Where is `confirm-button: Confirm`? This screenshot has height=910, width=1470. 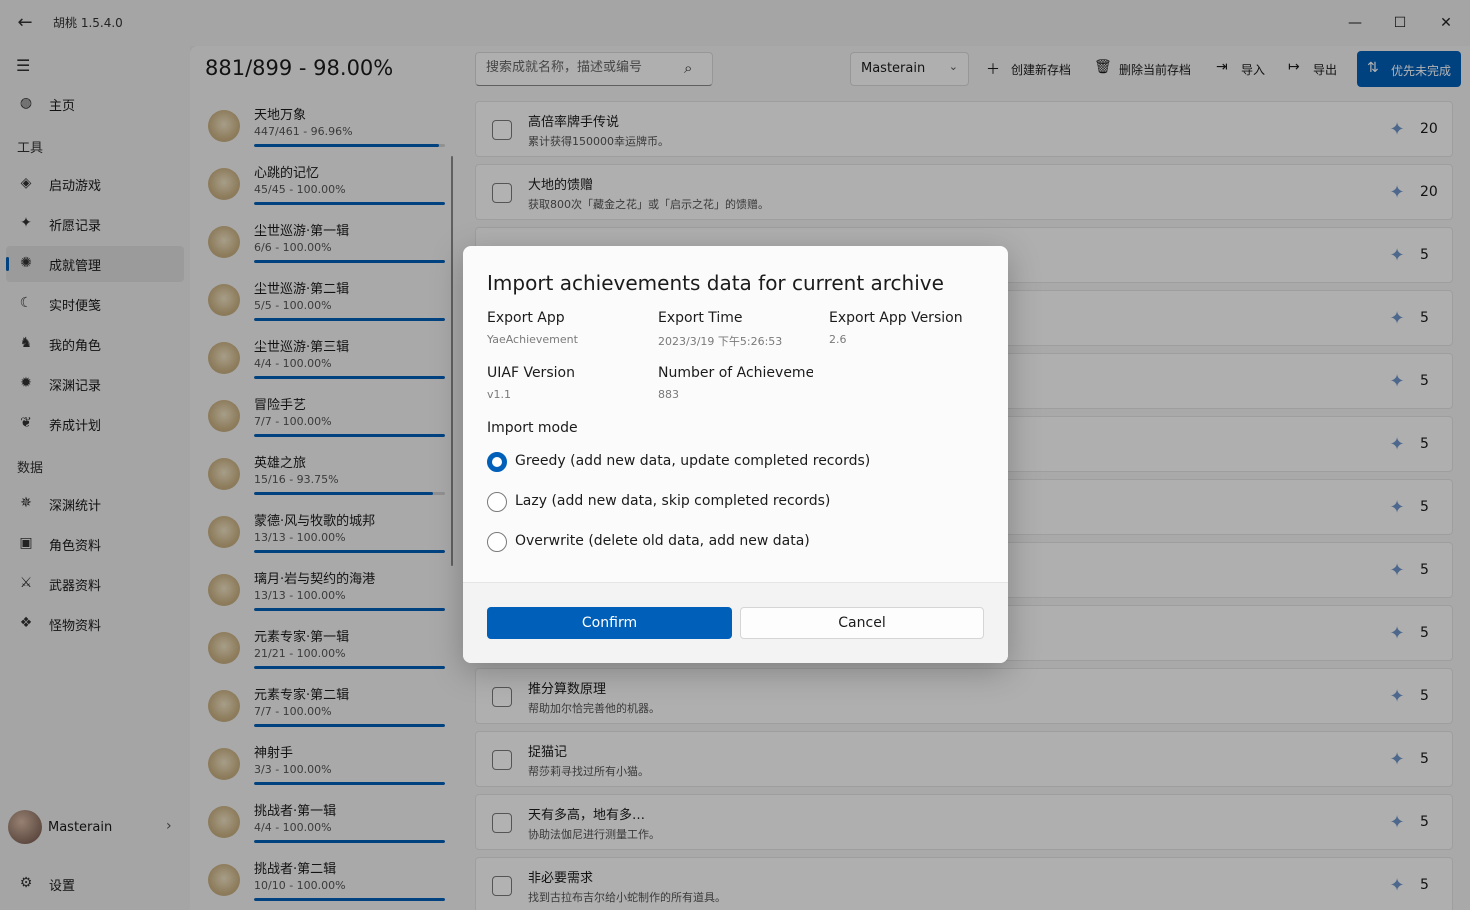
confirm-button: Confirm is located at coordinates (609, 623).